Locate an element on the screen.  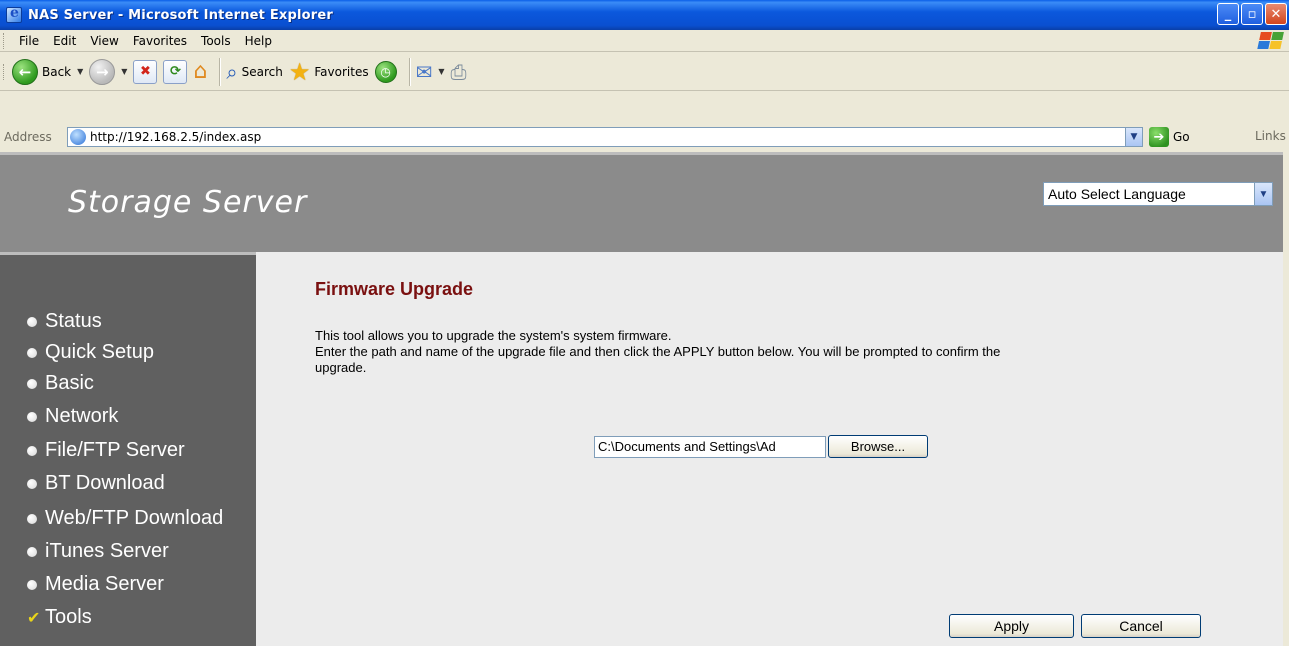
sidebar-item-bt-download: BT Download is located at coordinates (96, 483).